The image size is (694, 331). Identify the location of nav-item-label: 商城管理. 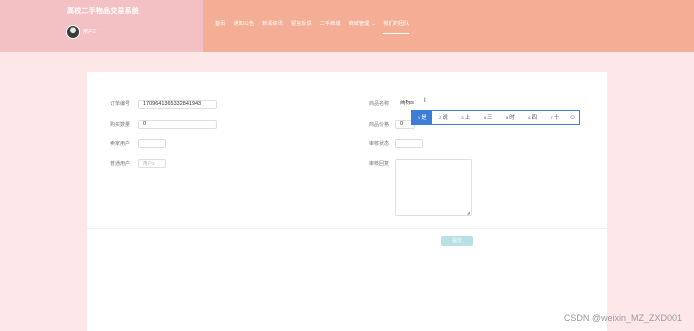
(359, 24).